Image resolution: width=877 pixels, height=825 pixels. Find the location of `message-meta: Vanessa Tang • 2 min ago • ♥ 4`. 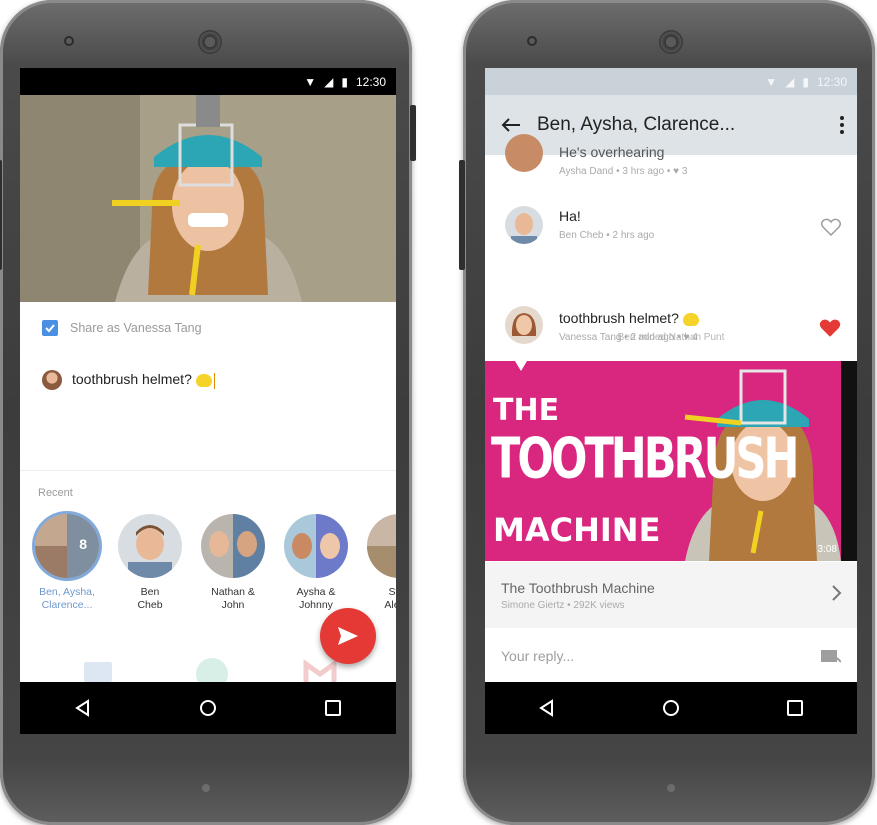

message-meta: Vanessa Tang • 2 min ago • ♥ 4 is located at coordinates (628, 337).